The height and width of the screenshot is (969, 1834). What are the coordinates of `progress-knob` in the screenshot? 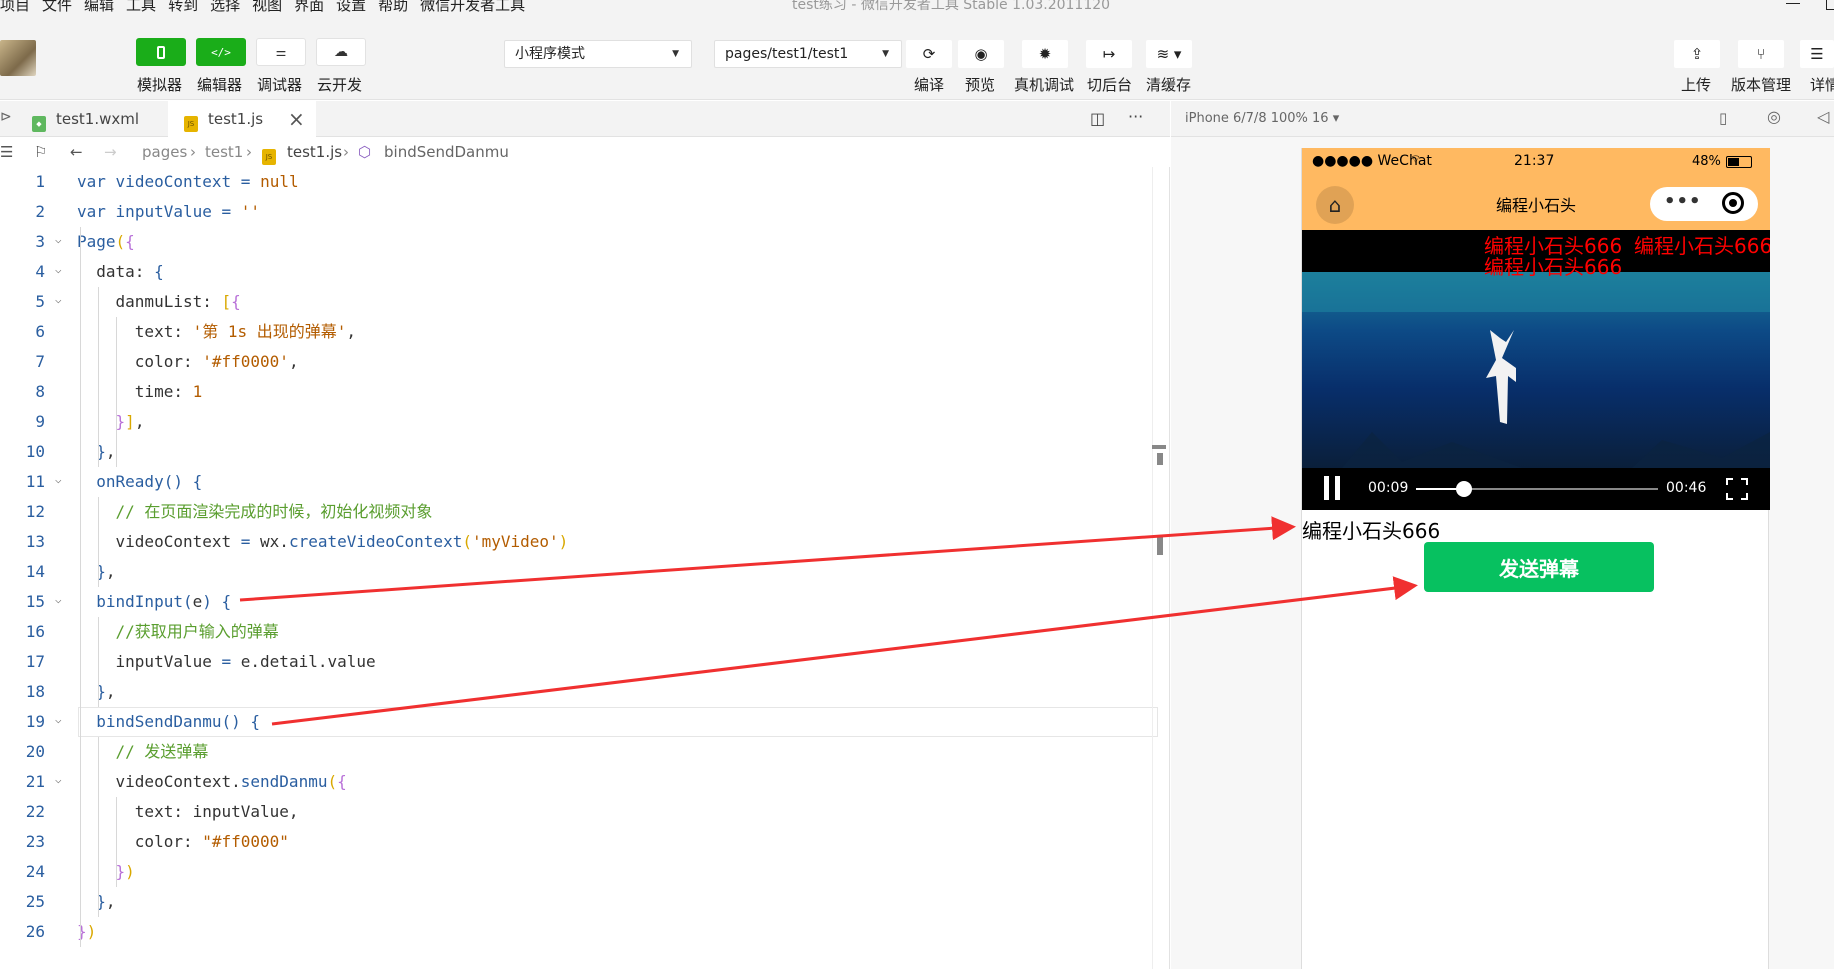 It's located at (1464, 489).